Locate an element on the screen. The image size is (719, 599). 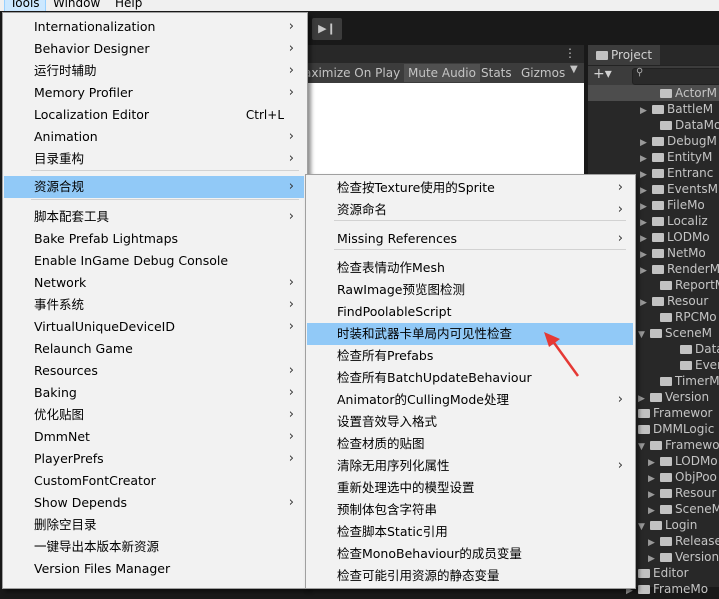
folder-label: Editor is located at coordinates (671, 573).